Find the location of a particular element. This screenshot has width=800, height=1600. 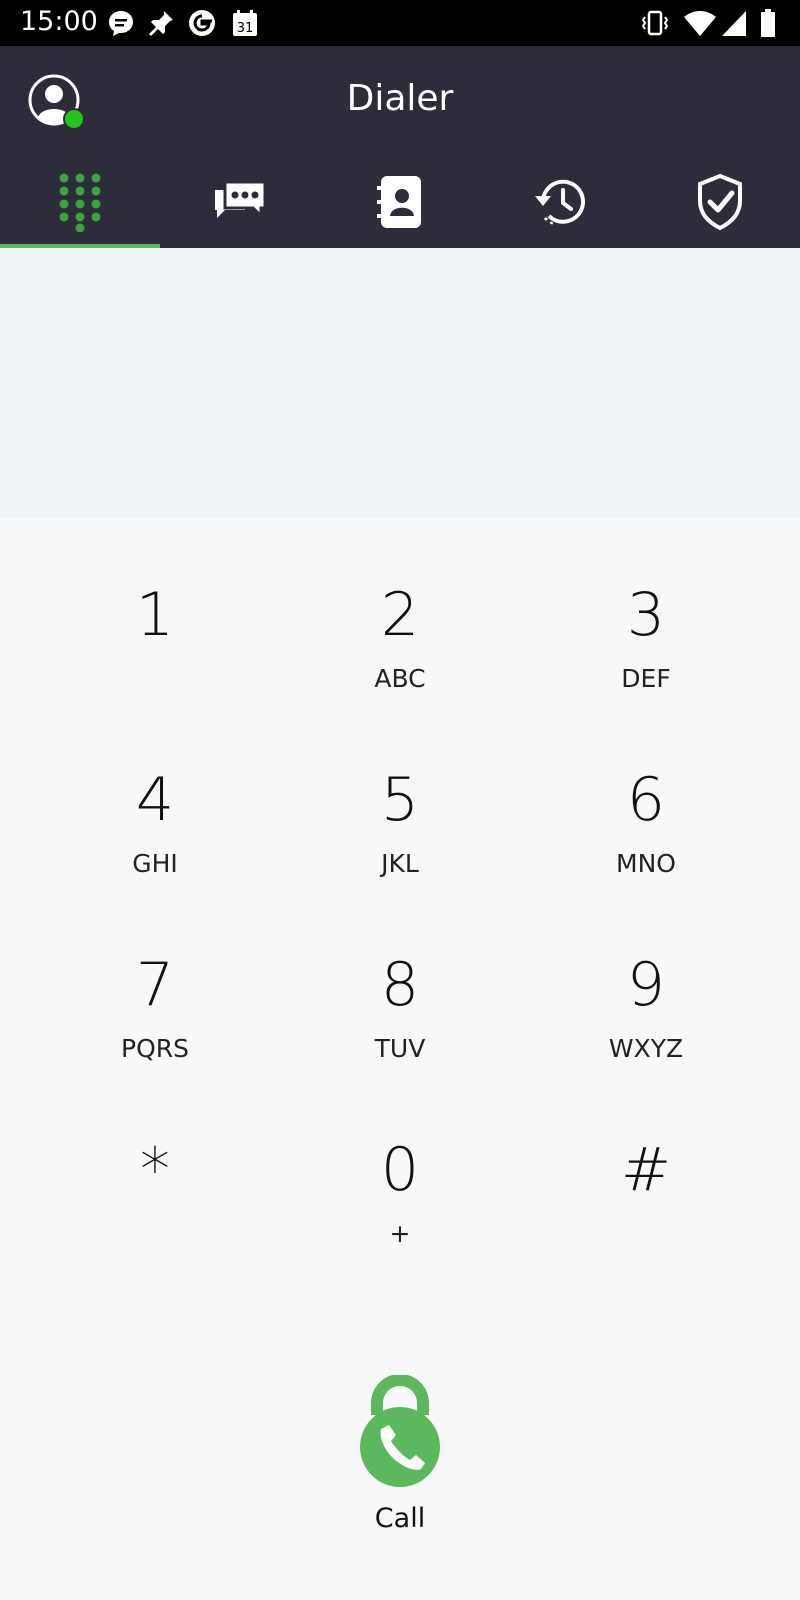

key-8: 8 TUV is located at coordinates (400, 1035).